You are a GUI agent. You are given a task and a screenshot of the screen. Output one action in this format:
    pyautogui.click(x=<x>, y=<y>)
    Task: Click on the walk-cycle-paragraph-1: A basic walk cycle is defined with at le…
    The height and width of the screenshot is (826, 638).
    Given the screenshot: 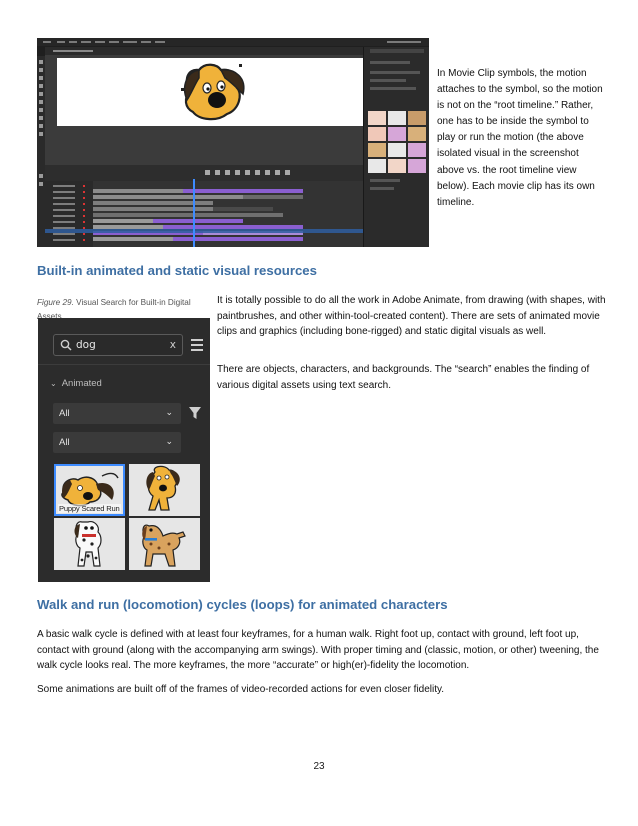 What is the action you would take?
    pyautogui.click(x=318, y=650)
    